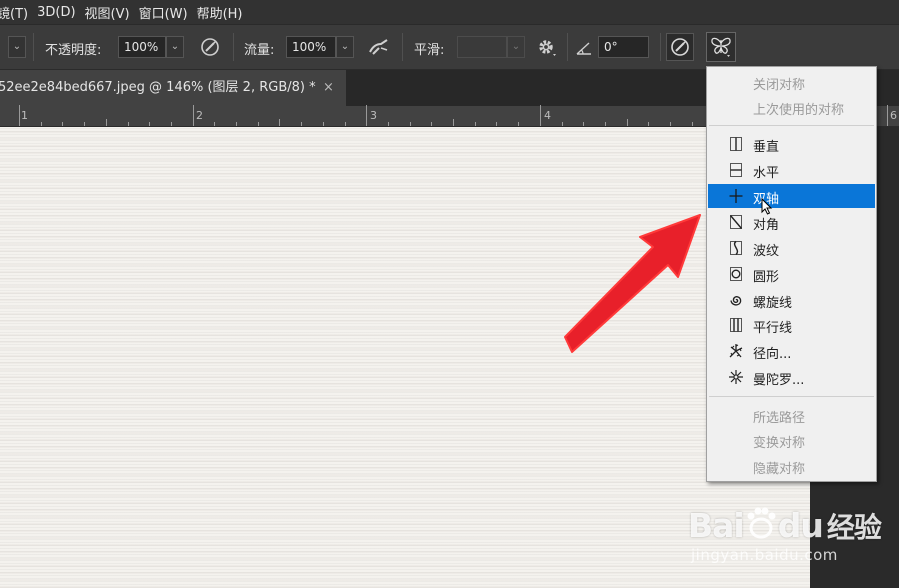  Describe the element at coordinates (210, 47) in the screenshot. I see `opacity-pressure-button` at that location.